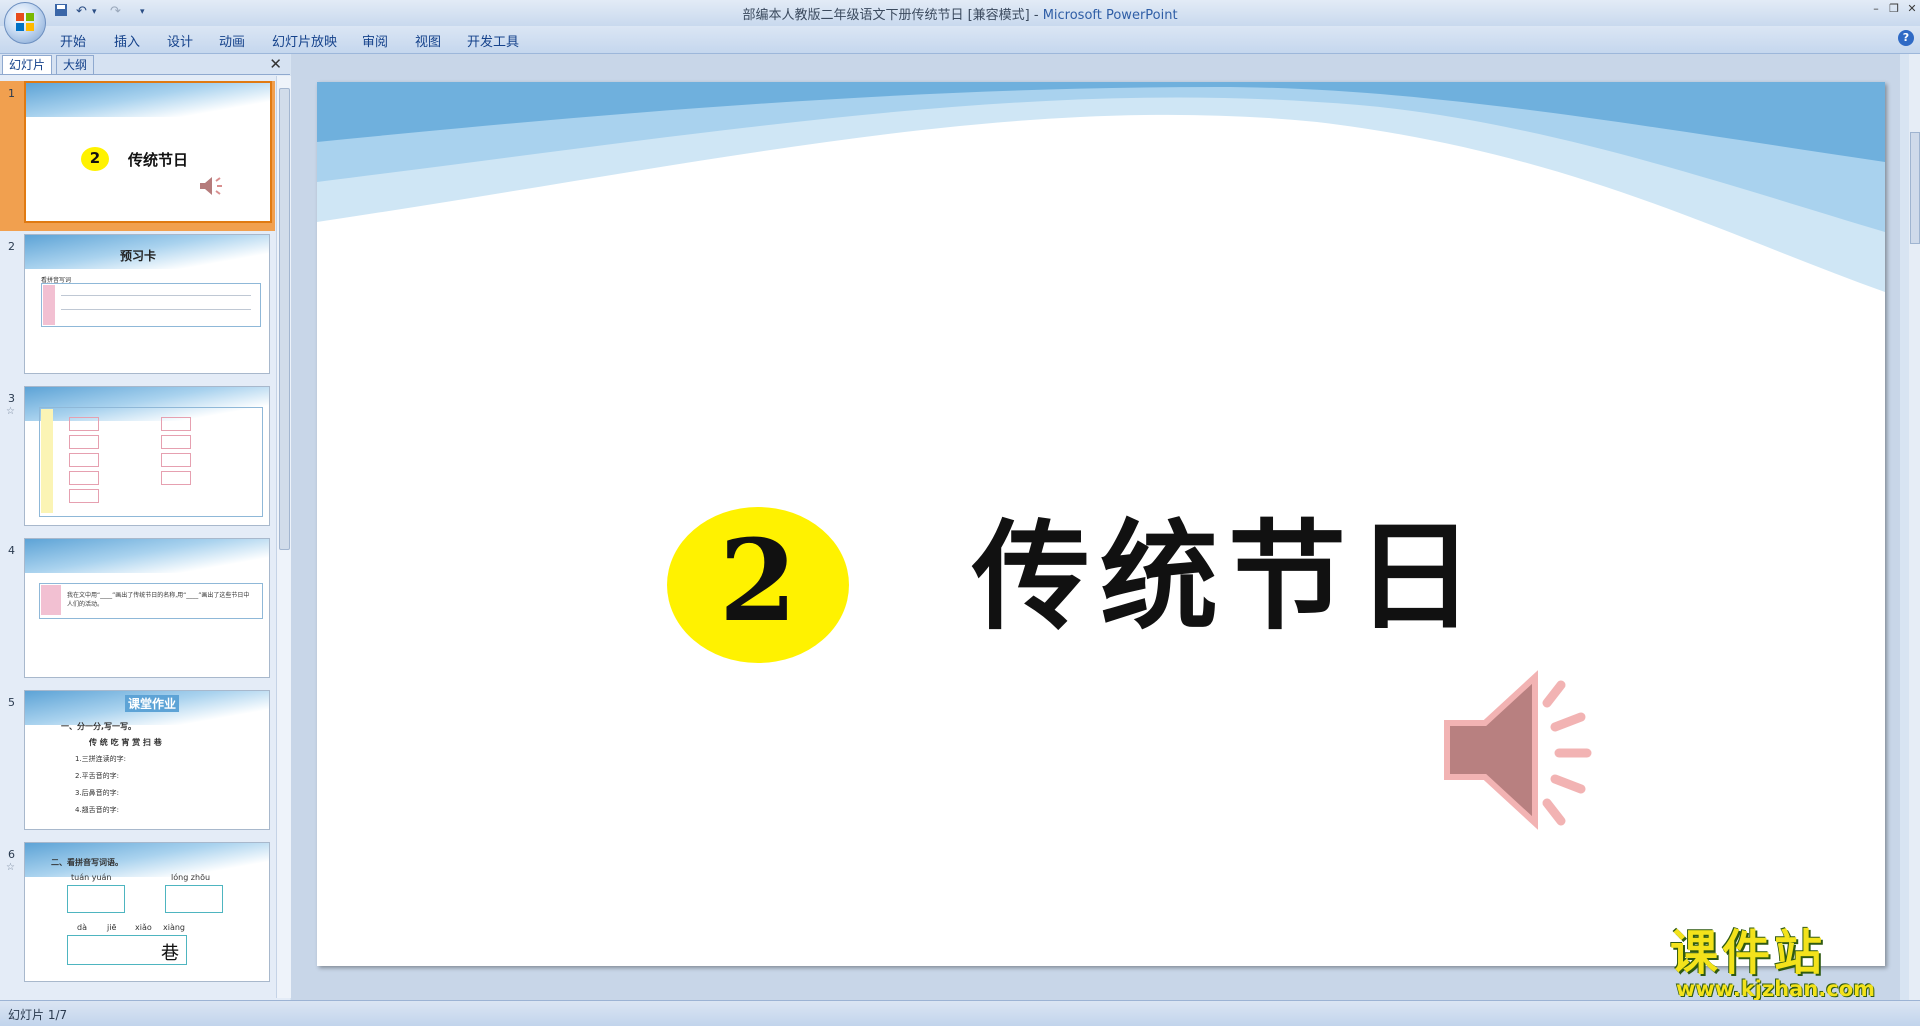 The image size is (1920, 1026). I want to click on thumbnail-pinyin: jiē, so click(112, 927).